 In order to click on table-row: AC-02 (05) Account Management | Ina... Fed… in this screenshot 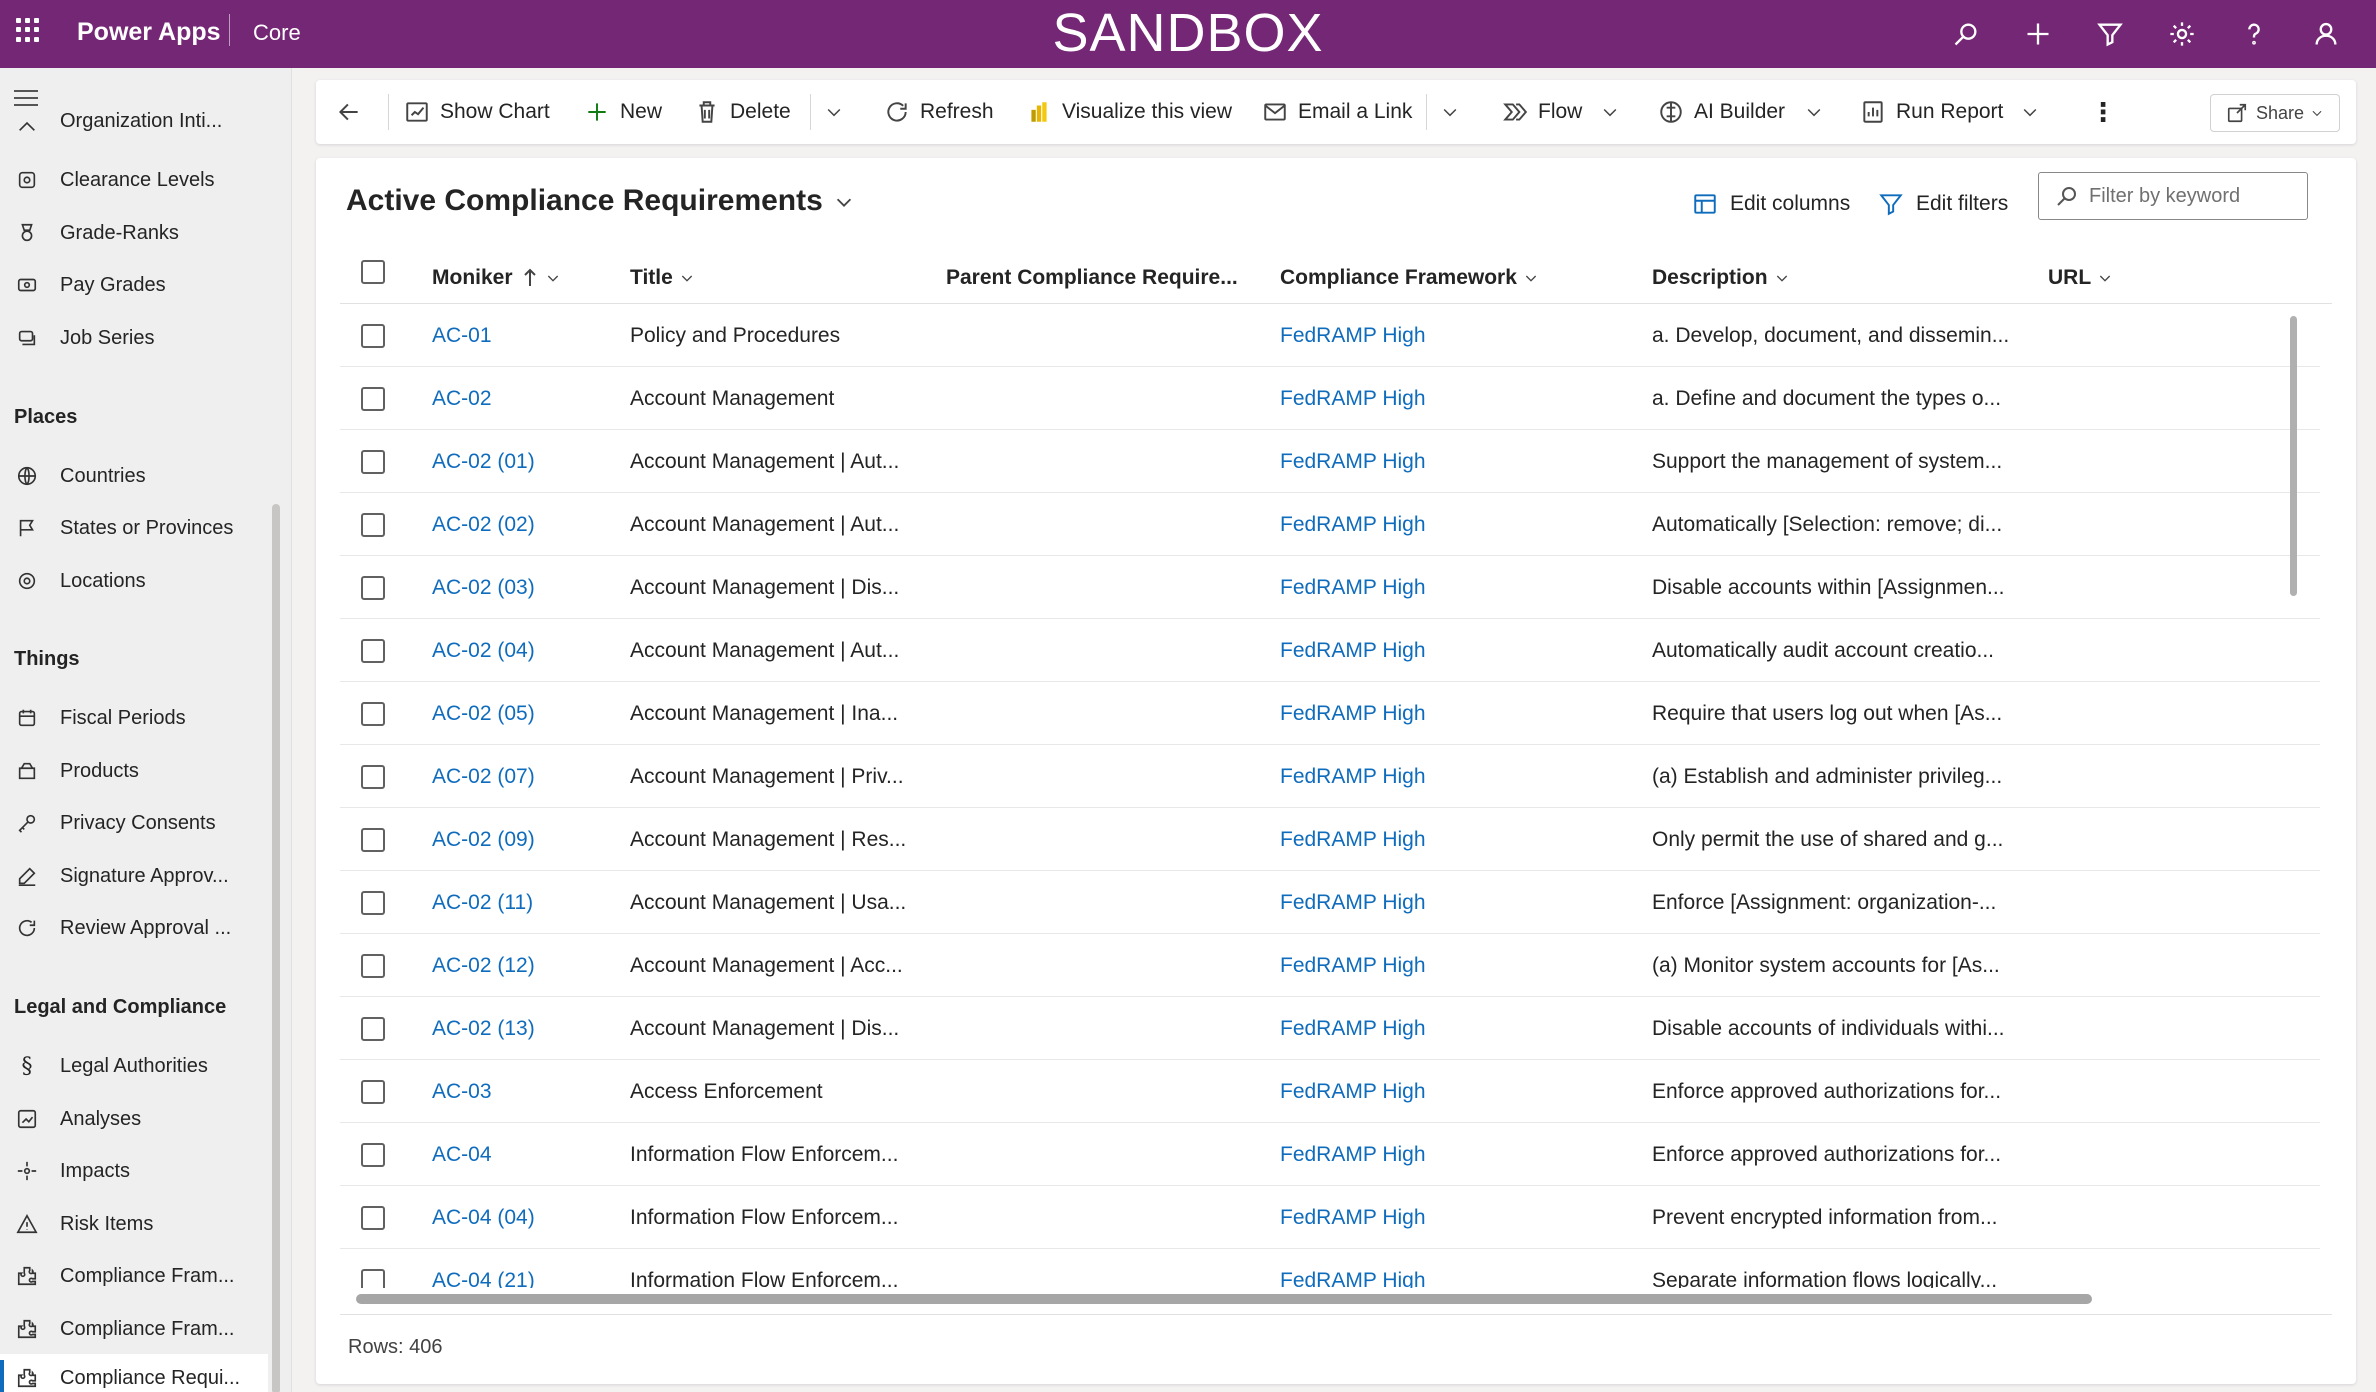, I will do `click(1330, 713)`.